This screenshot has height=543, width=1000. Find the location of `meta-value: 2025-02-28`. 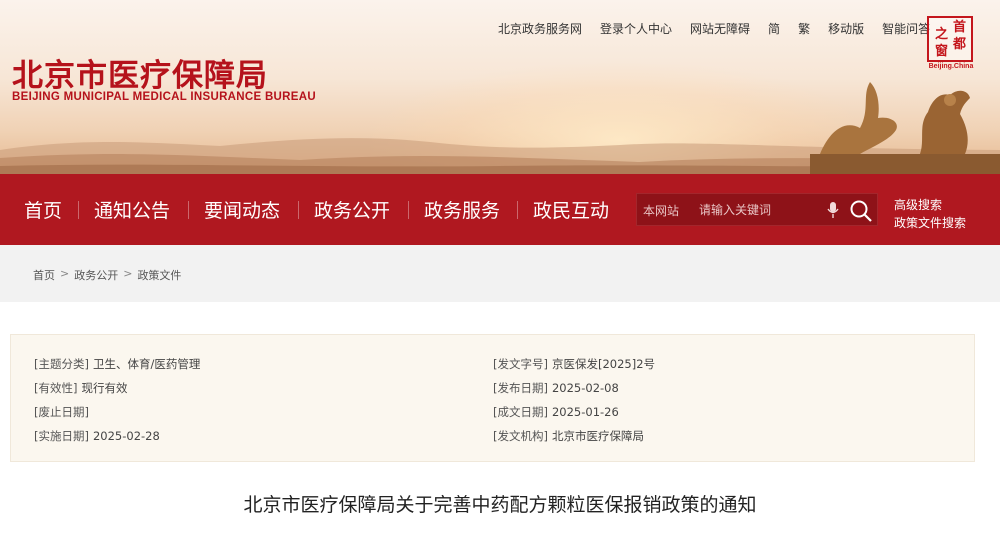

meta-value: 2025-02-28 is located at coordinates (126, 436).